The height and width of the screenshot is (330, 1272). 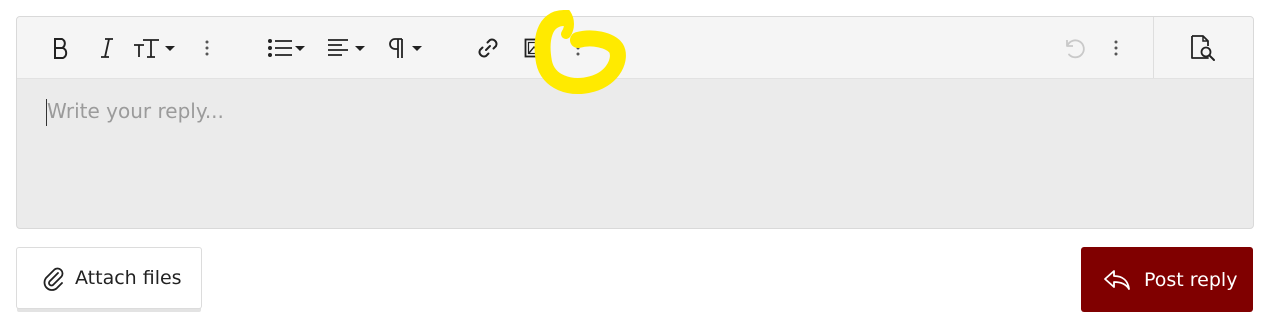 I want to click on reply-icon, so click(x=1117, y=280).